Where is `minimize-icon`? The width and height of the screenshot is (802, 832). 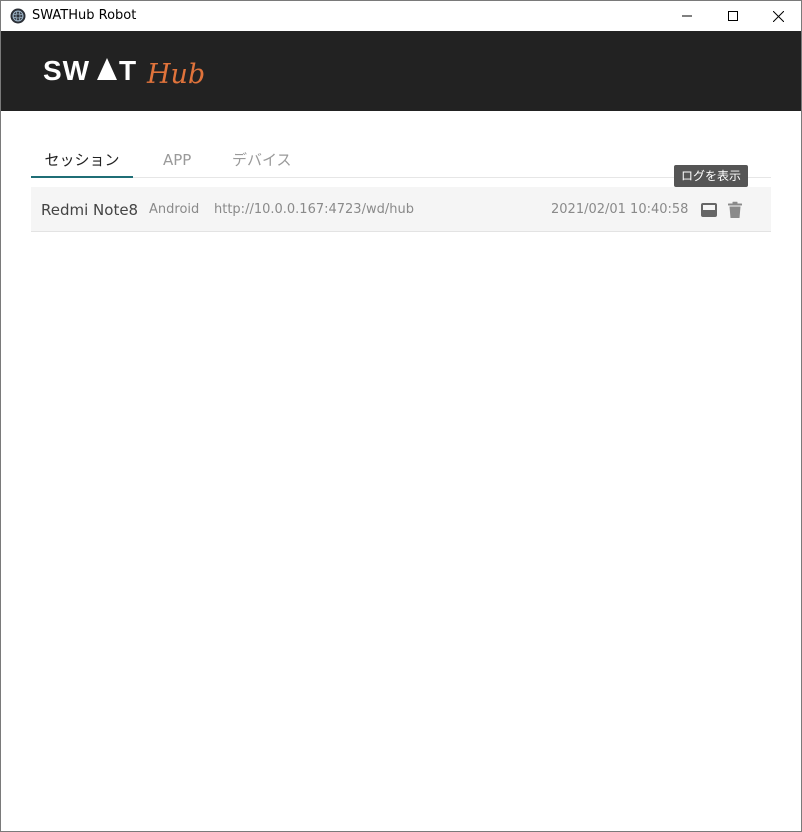 minimize-icon is located at coordinates (687, 16).